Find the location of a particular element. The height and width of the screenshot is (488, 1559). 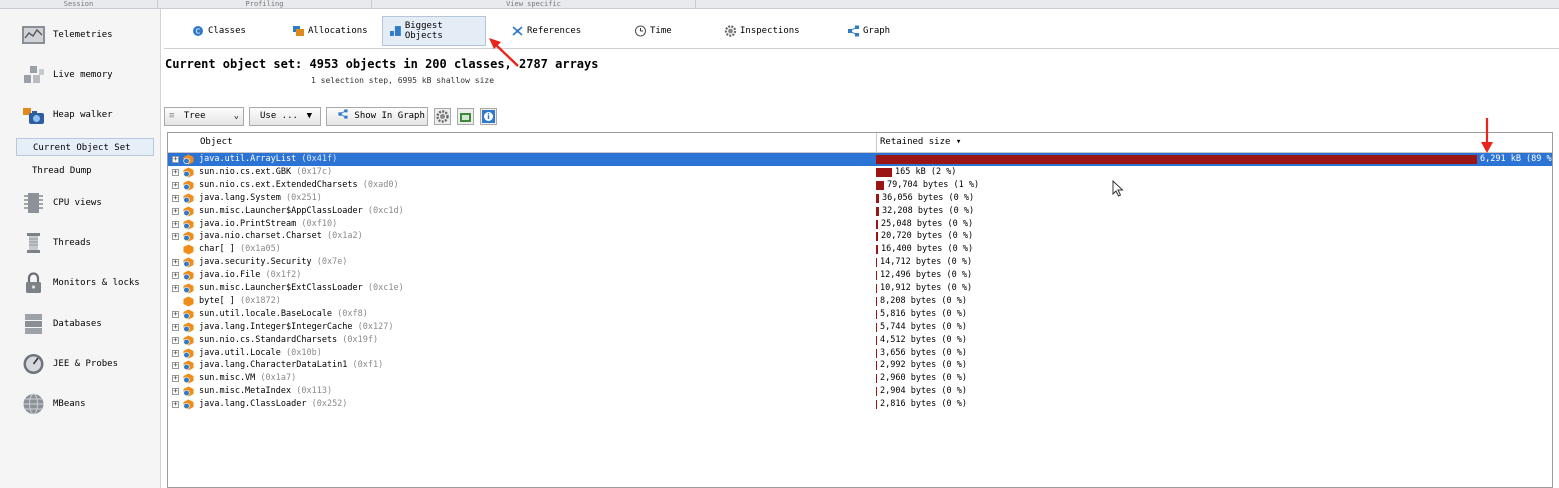

export-icon is located at coordinates (465, 117).